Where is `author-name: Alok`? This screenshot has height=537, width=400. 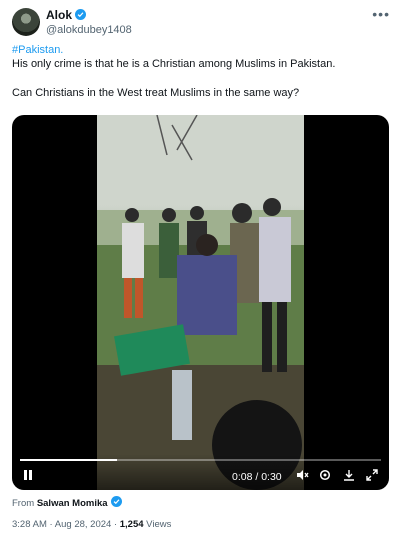 author-name: Alok is located at coordinates (59, 15).